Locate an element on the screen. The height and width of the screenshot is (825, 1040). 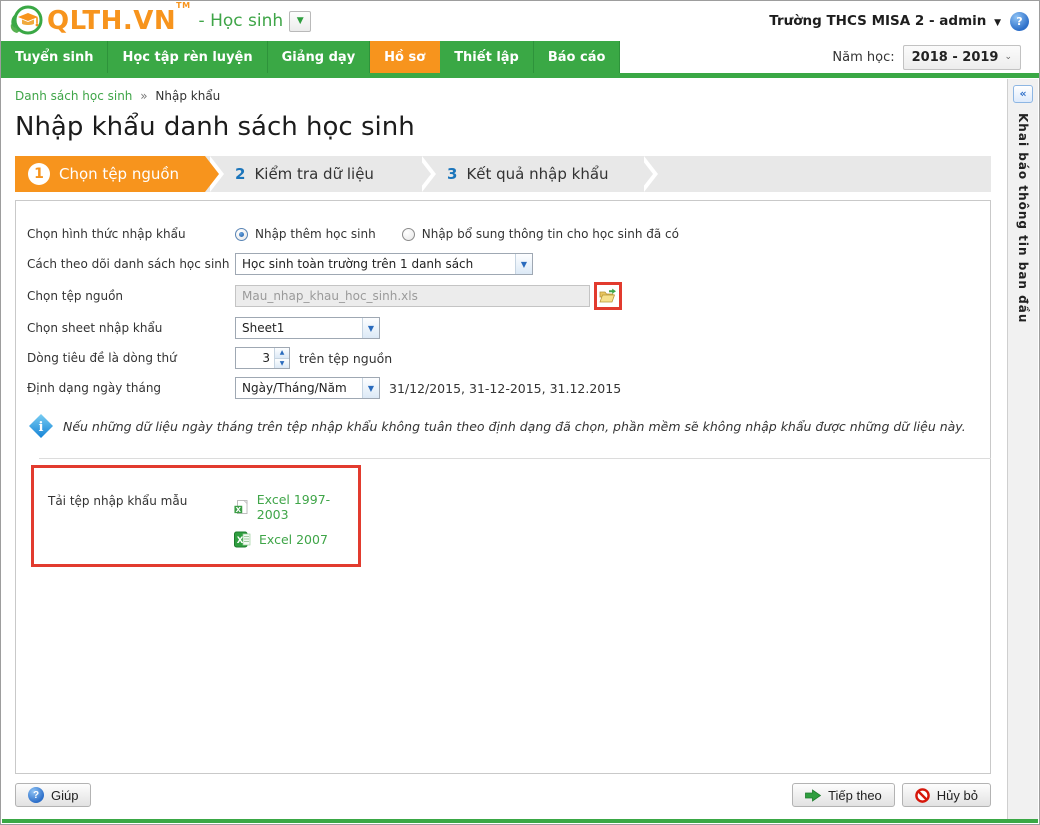
arrow-right-icon is located at coordinates (813, 795).